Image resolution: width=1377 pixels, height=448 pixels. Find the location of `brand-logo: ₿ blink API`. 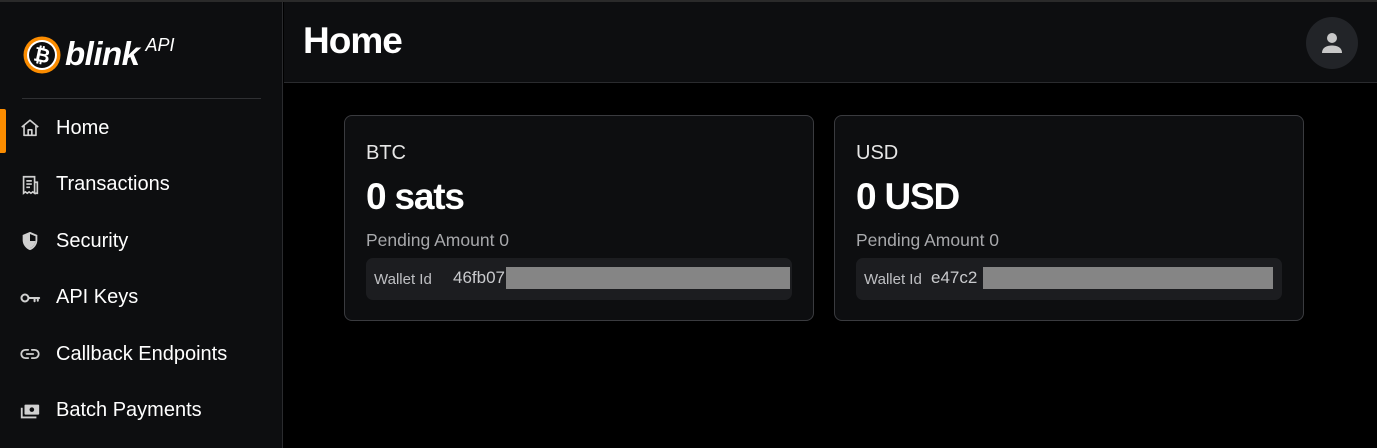

brand-logo: ₿ blink API is located at coordinates (98, 54).